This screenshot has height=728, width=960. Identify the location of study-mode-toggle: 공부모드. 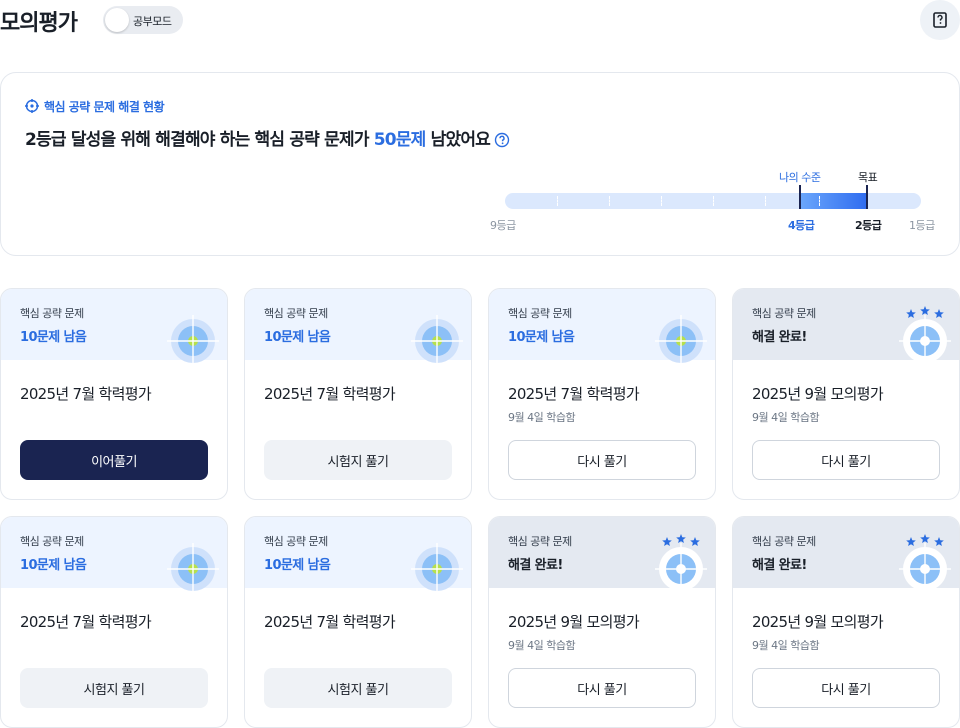
(143, 20).